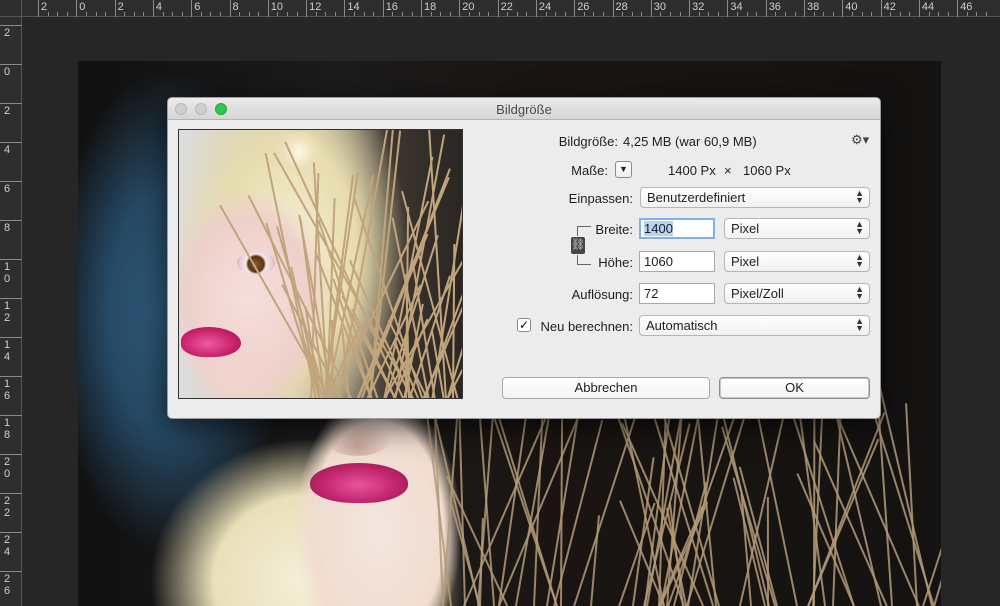 This screenshot has height=606, width=1000. What do you see at coordinates (7, 72) in the screenshot?
I see `ruler-label: 0` at bounding box center [7, 72].